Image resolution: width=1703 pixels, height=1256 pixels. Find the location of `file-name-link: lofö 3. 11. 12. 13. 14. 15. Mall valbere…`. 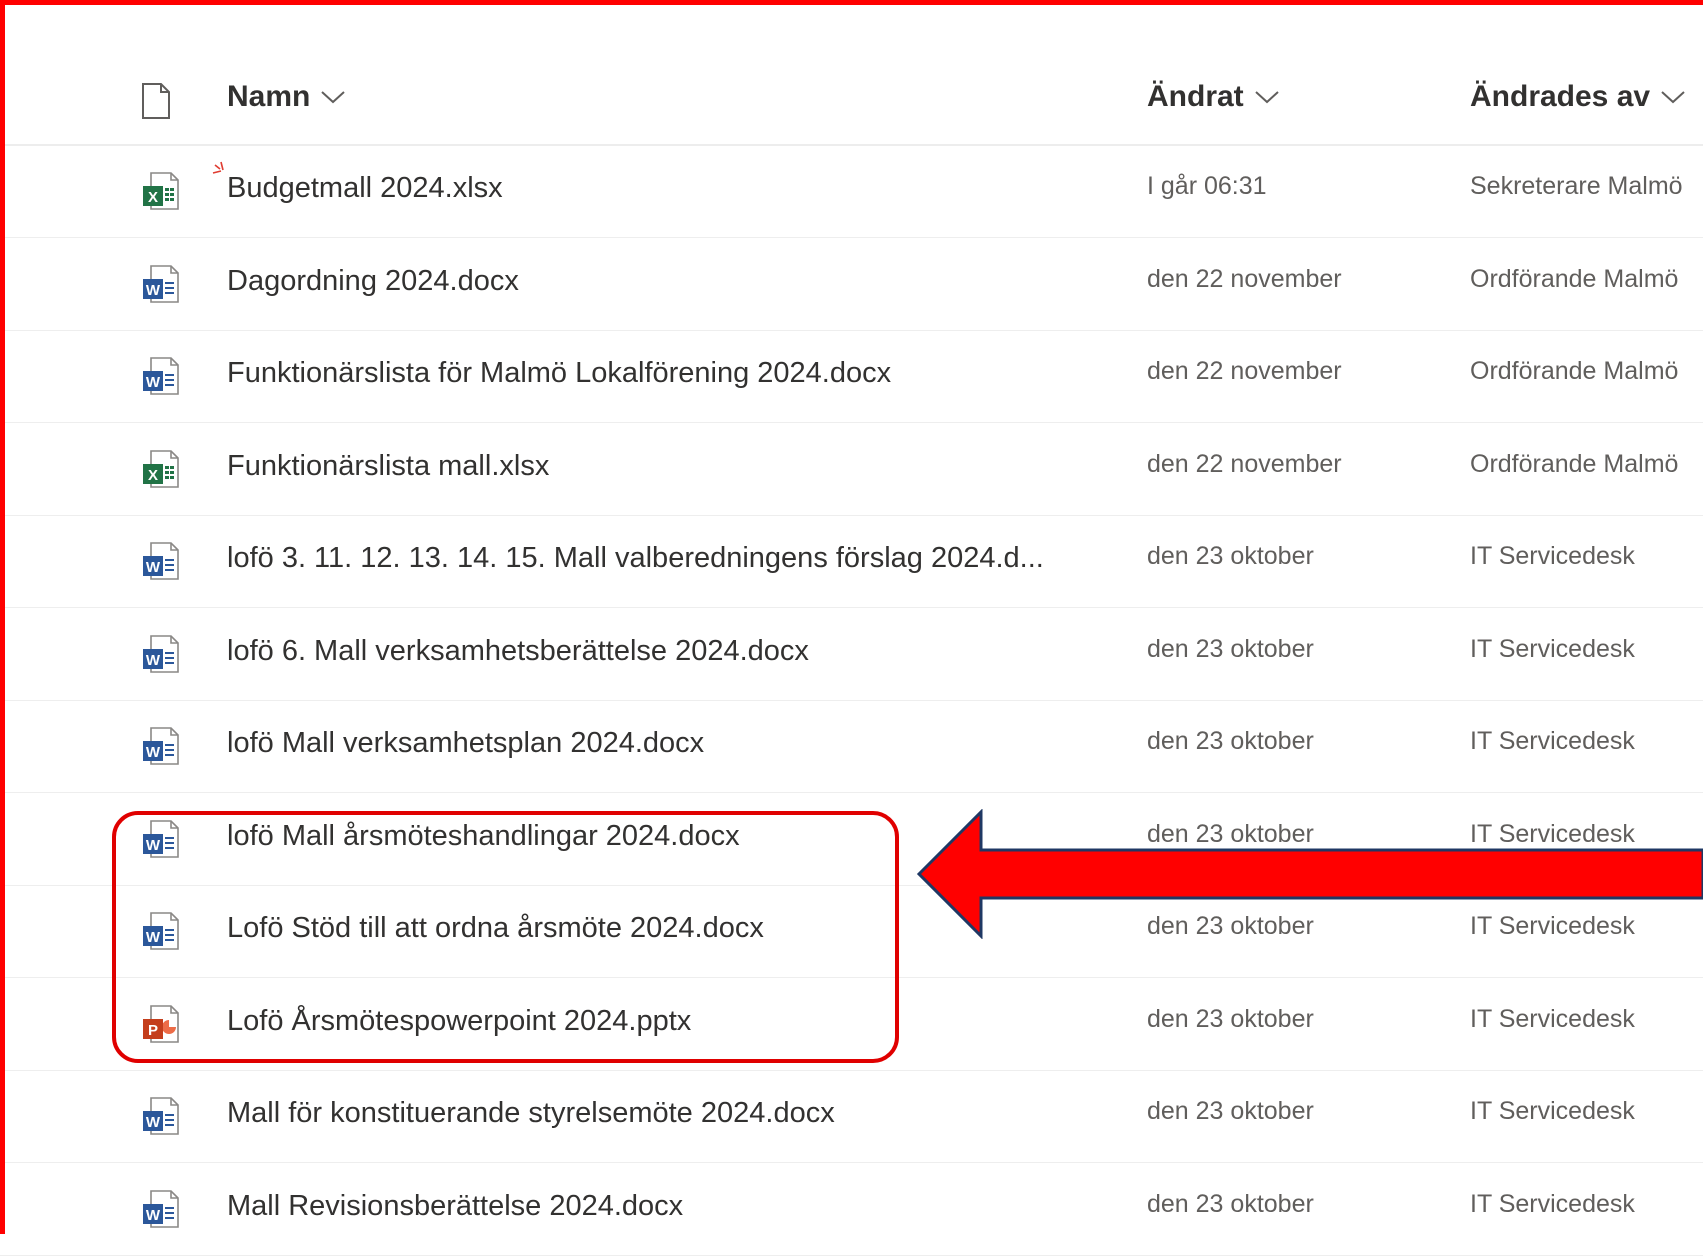

file-name-link: lofö 3. 11. 12. 13. 14. 15. Mall valbere… is located at coordinates (635, 558).